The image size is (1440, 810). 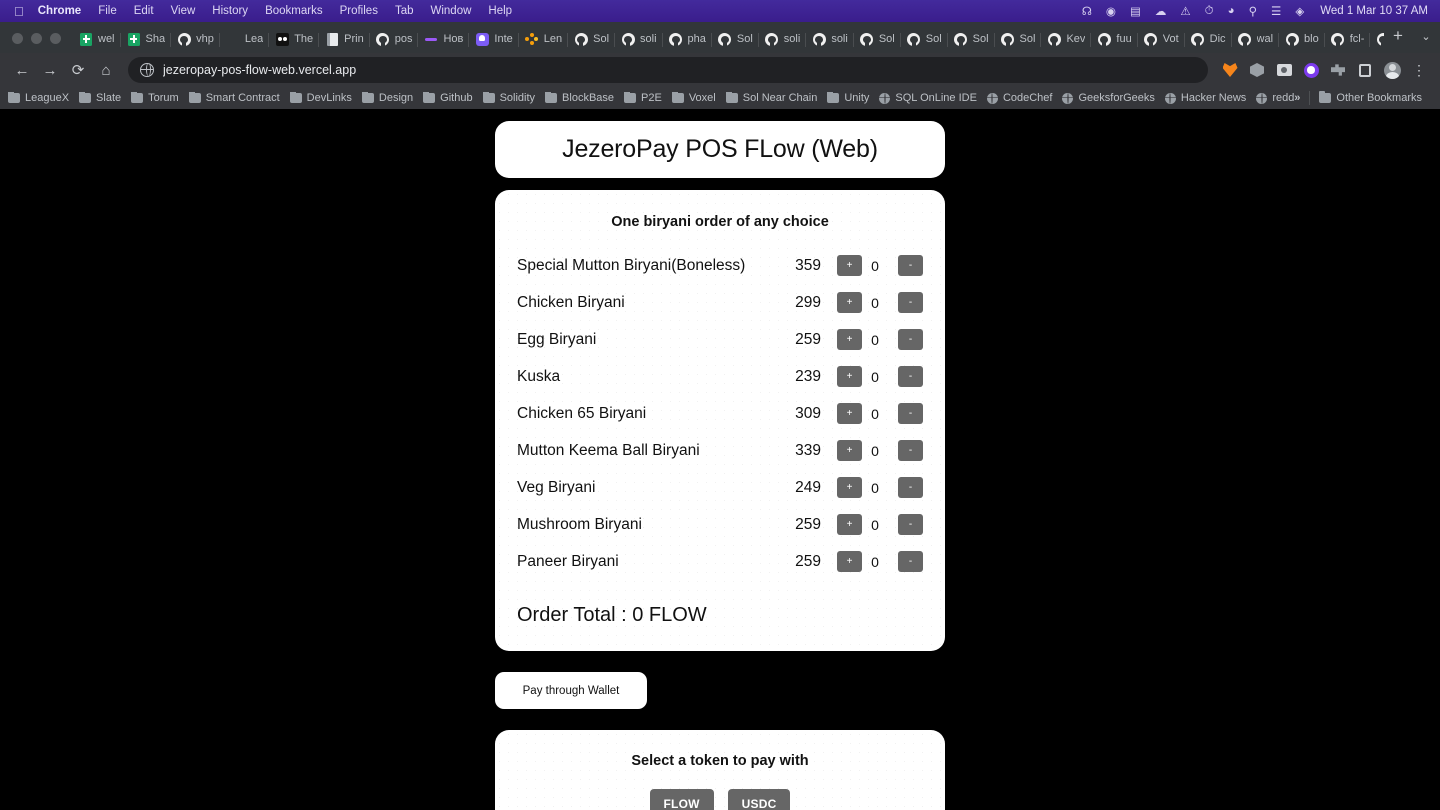 What do you see at coordinates (508, 98) in the screenshot?
I see `bookmark-item: Solidity` at bounding box center [508, 98].